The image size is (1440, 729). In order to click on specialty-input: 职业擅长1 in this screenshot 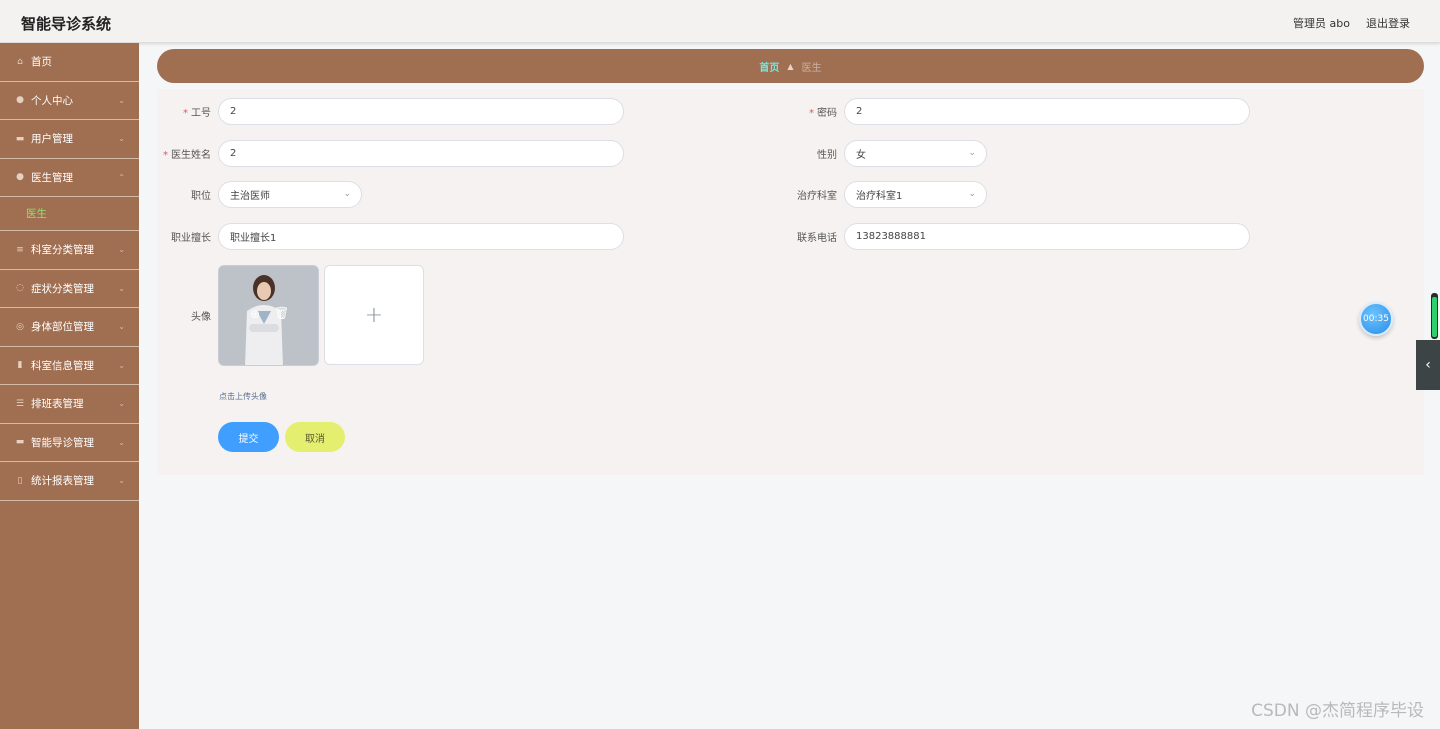, I will do `click(421, 236)`.